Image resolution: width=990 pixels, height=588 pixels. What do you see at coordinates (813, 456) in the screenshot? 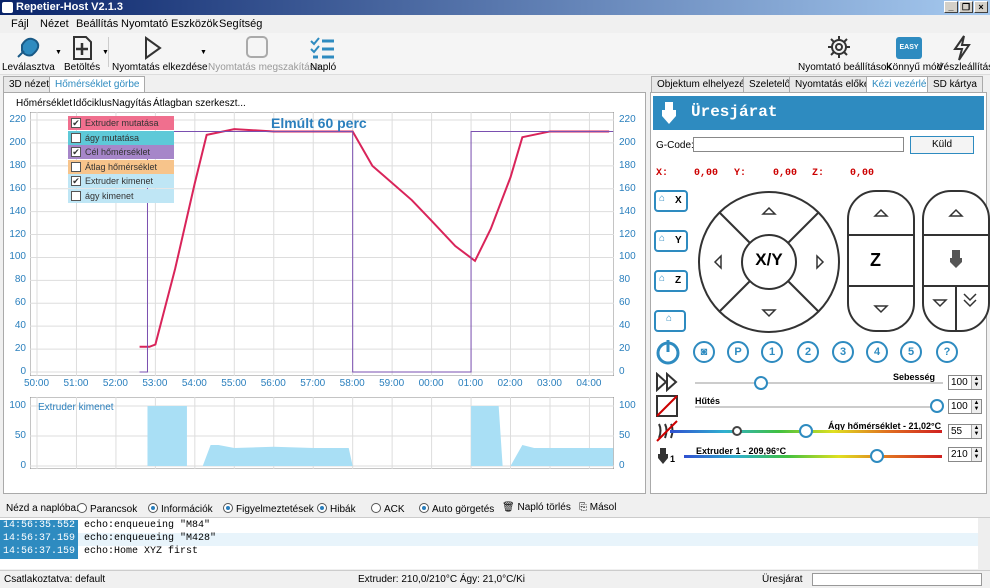
I see `extruder-temperature-slider` at bounding box center [813, 456].